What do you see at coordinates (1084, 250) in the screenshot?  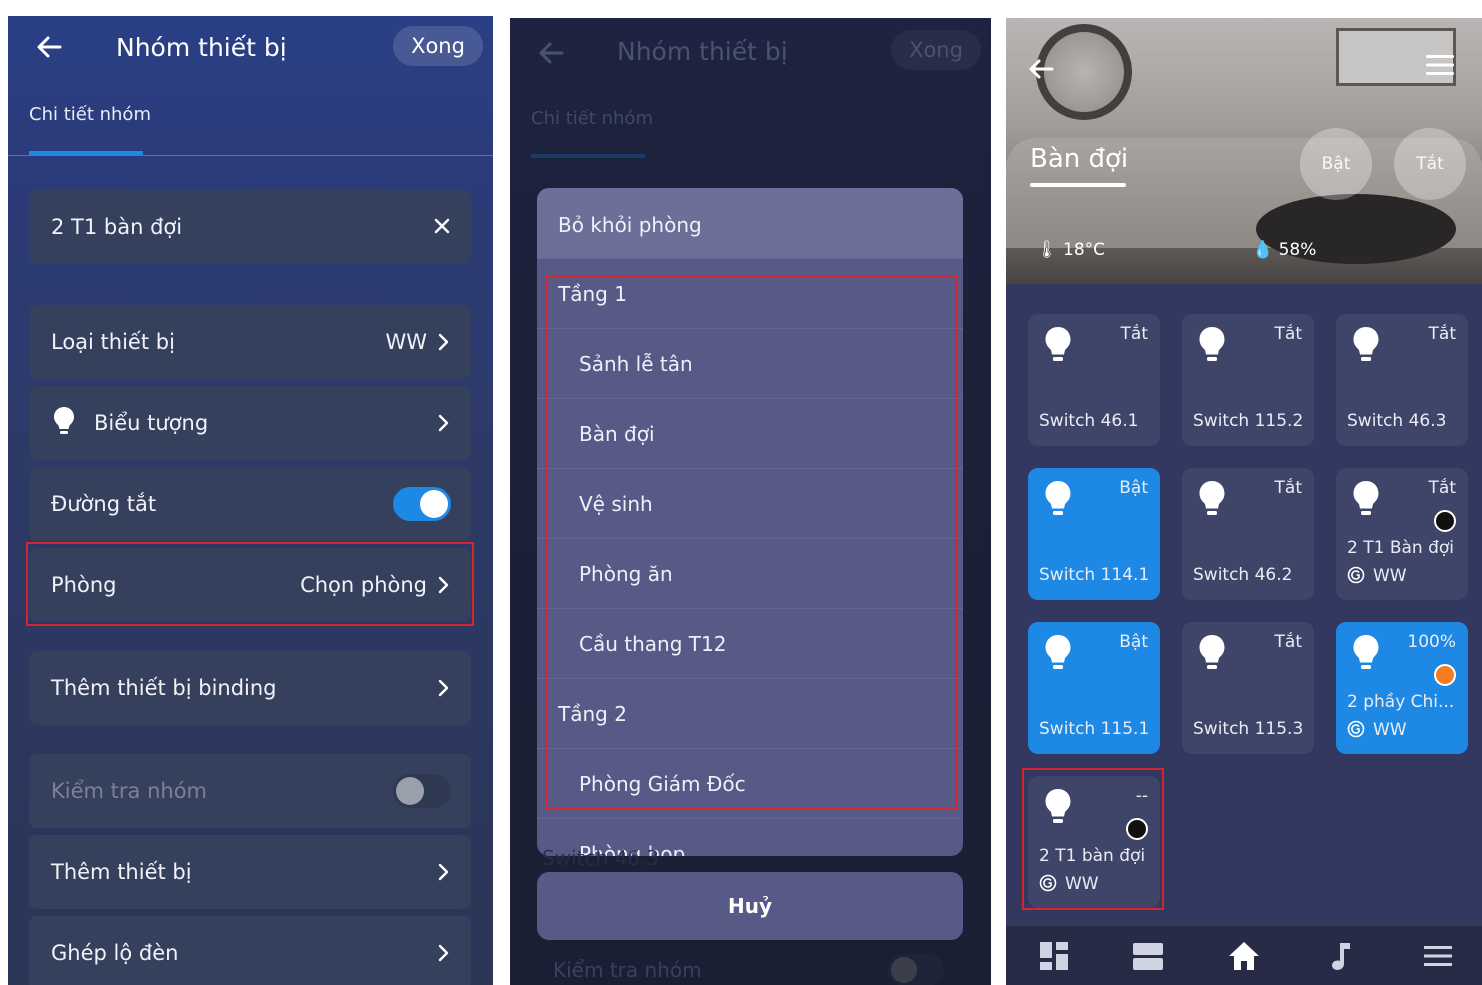 I see `temperature-value: 18°C` at bounding box center [1084, 250].